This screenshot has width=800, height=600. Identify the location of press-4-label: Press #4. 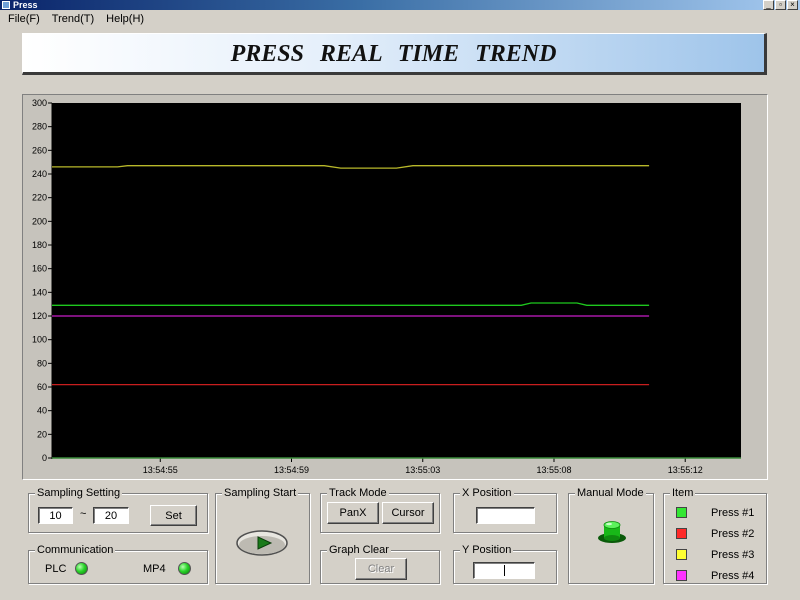
(733, 576).